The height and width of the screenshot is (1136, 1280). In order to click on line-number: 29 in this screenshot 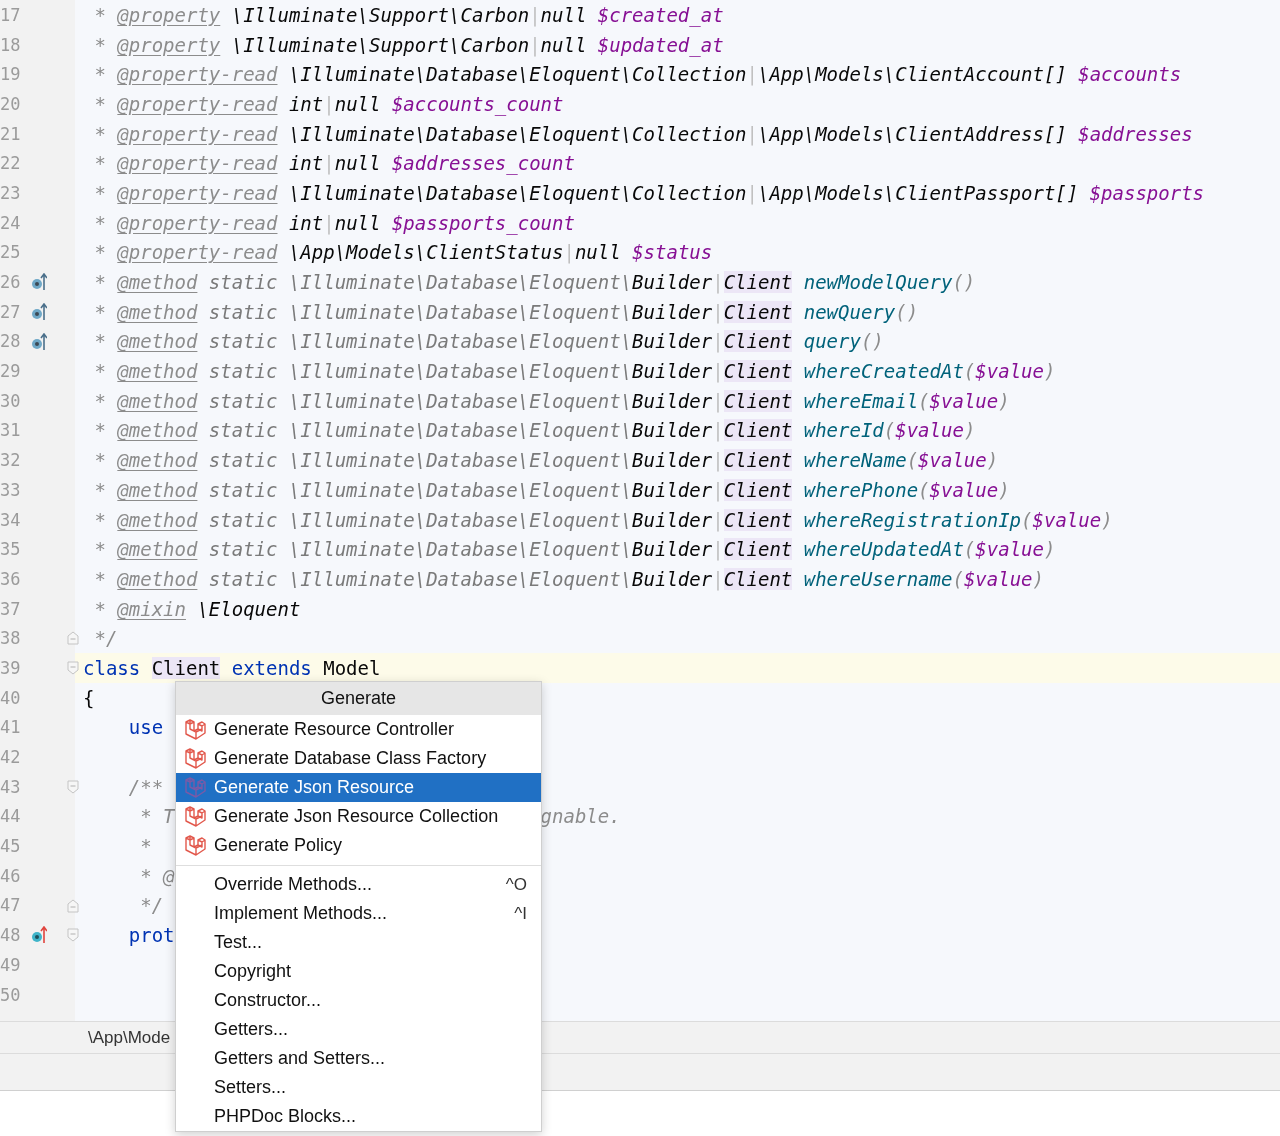, I will do `click(11, 372)`.